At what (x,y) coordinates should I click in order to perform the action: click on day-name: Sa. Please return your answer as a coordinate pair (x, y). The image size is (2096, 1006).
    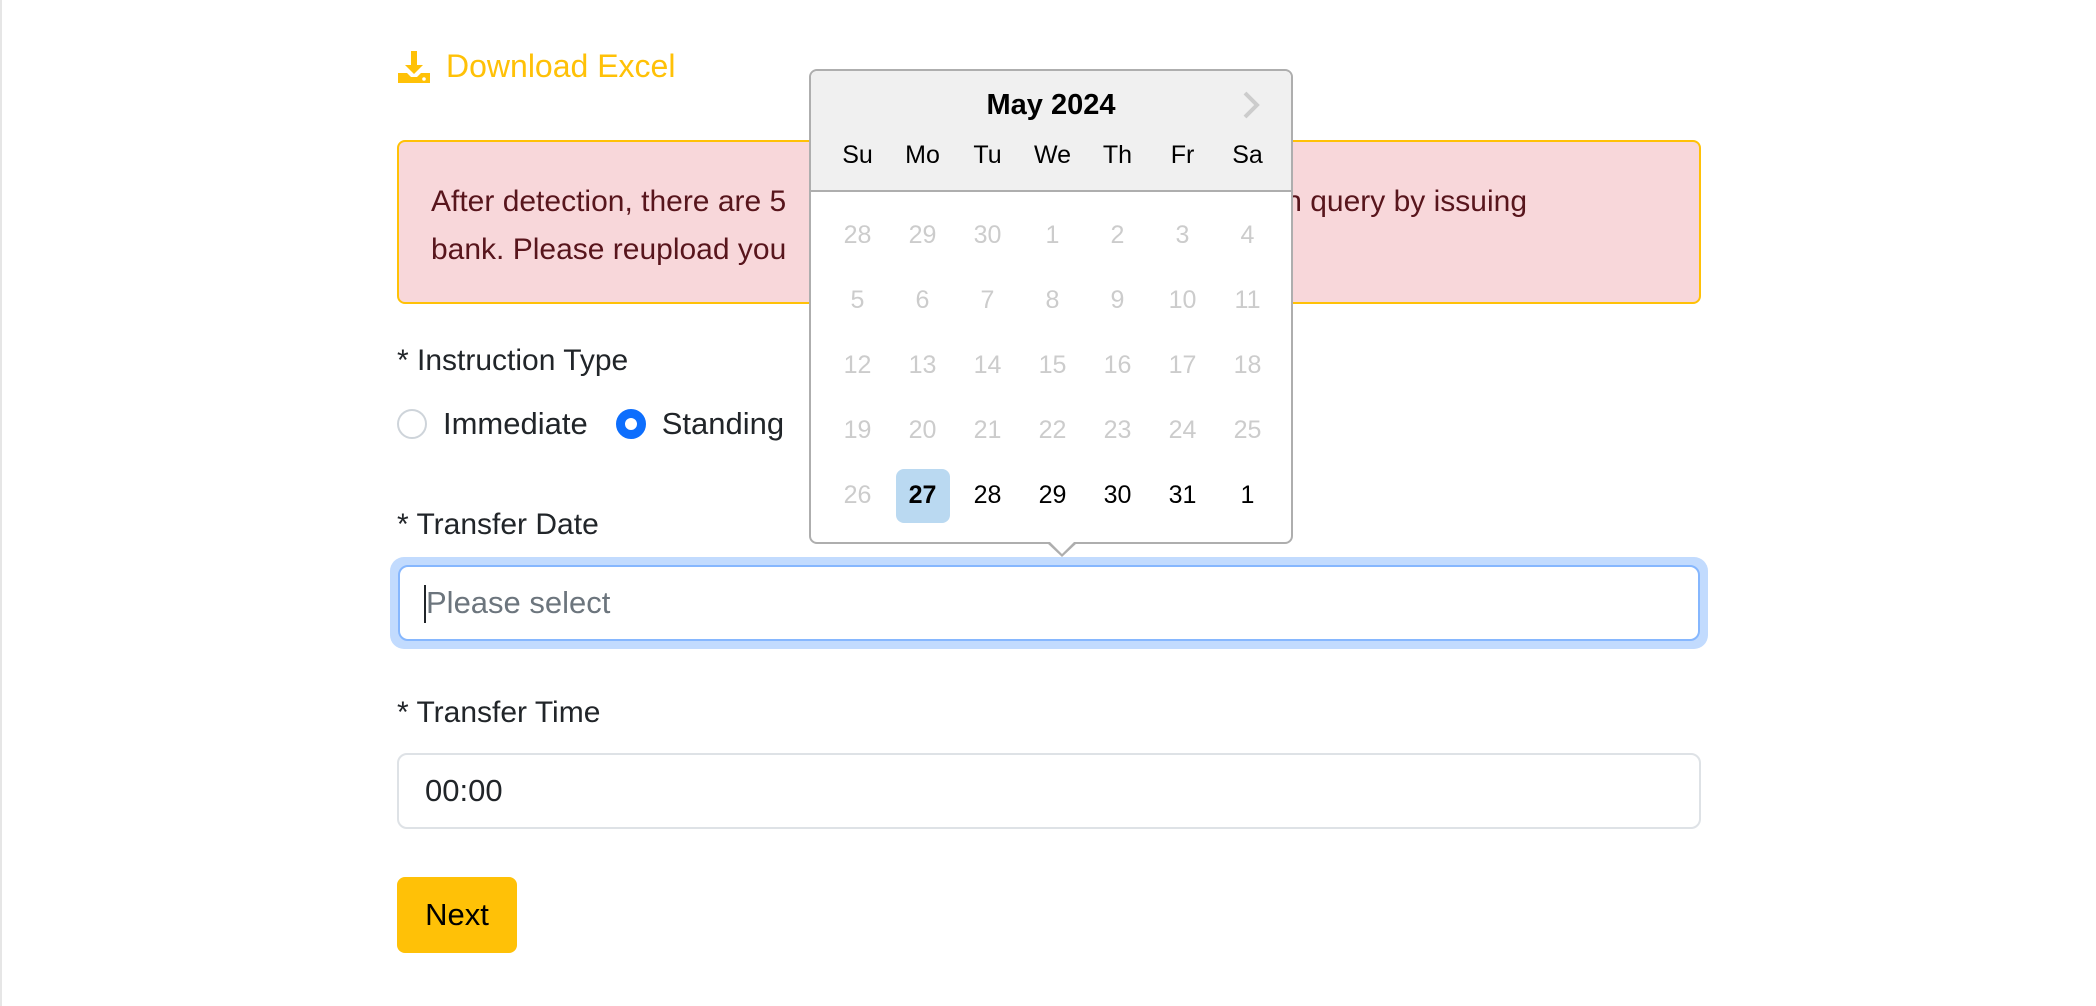
    Looking at the image, I should click on (1247, 155).